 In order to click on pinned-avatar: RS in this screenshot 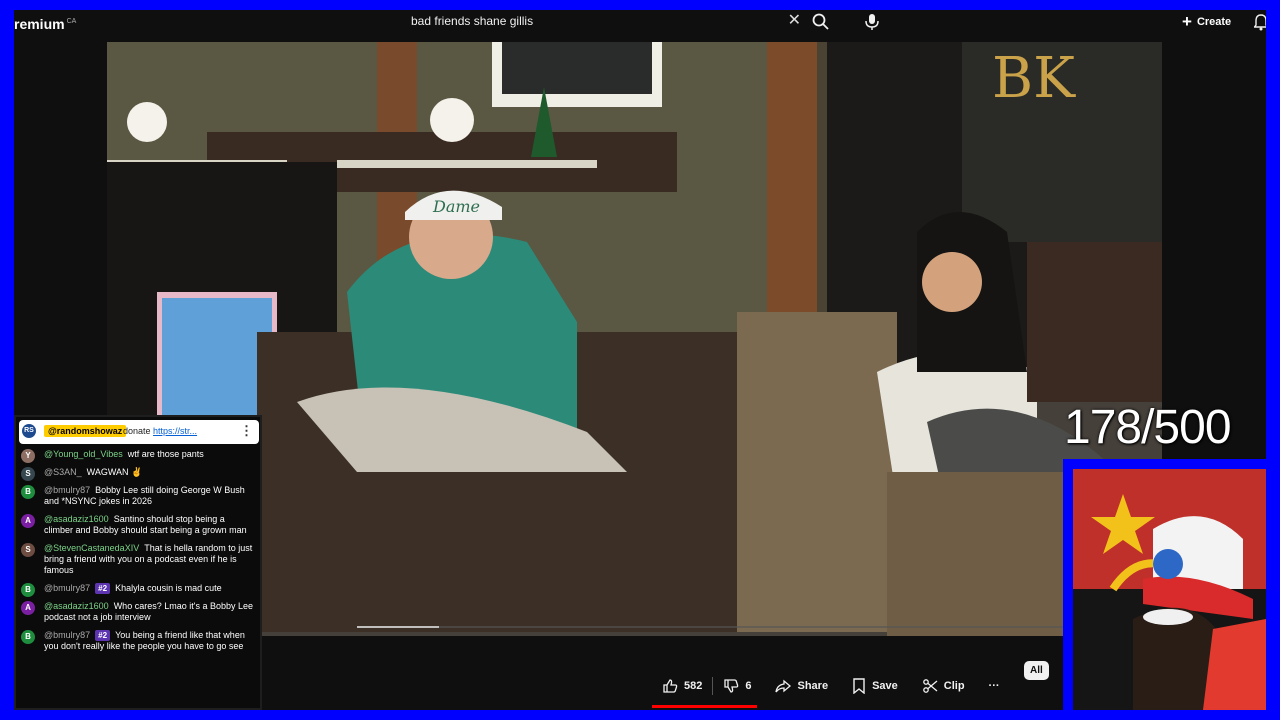, I will do `click(29, 431)`.